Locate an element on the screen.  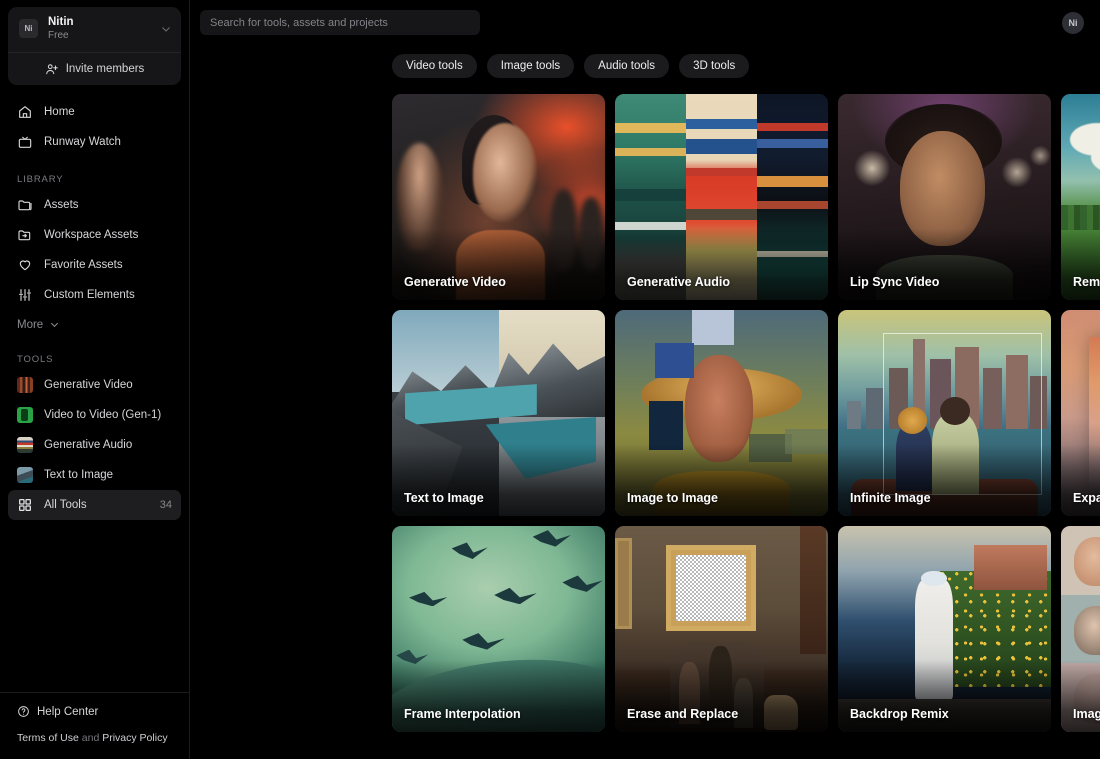
primary-nav: Home Runway Watch is located at coordinates (94, 127).